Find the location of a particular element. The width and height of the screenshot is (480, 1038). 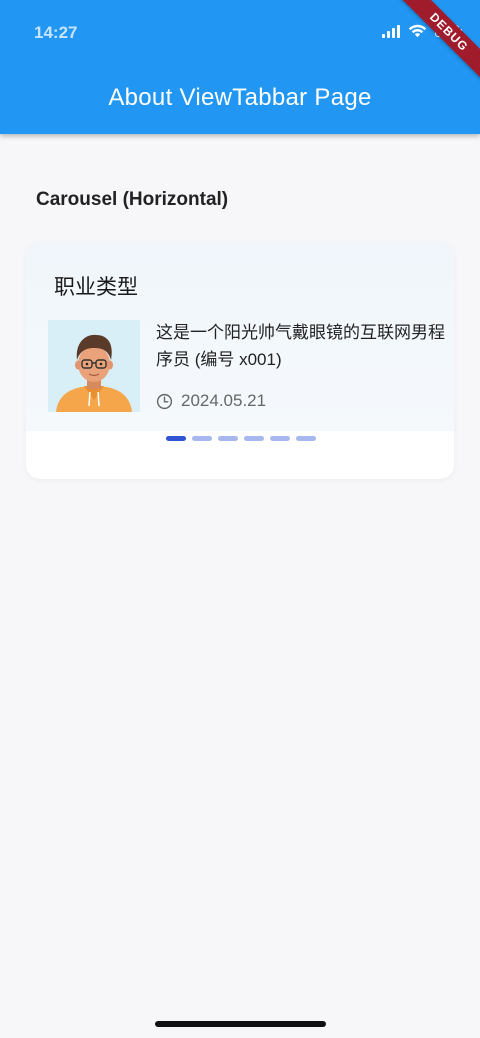

page-title: About ViewTabbar Page is located at coordinates (240, 97).